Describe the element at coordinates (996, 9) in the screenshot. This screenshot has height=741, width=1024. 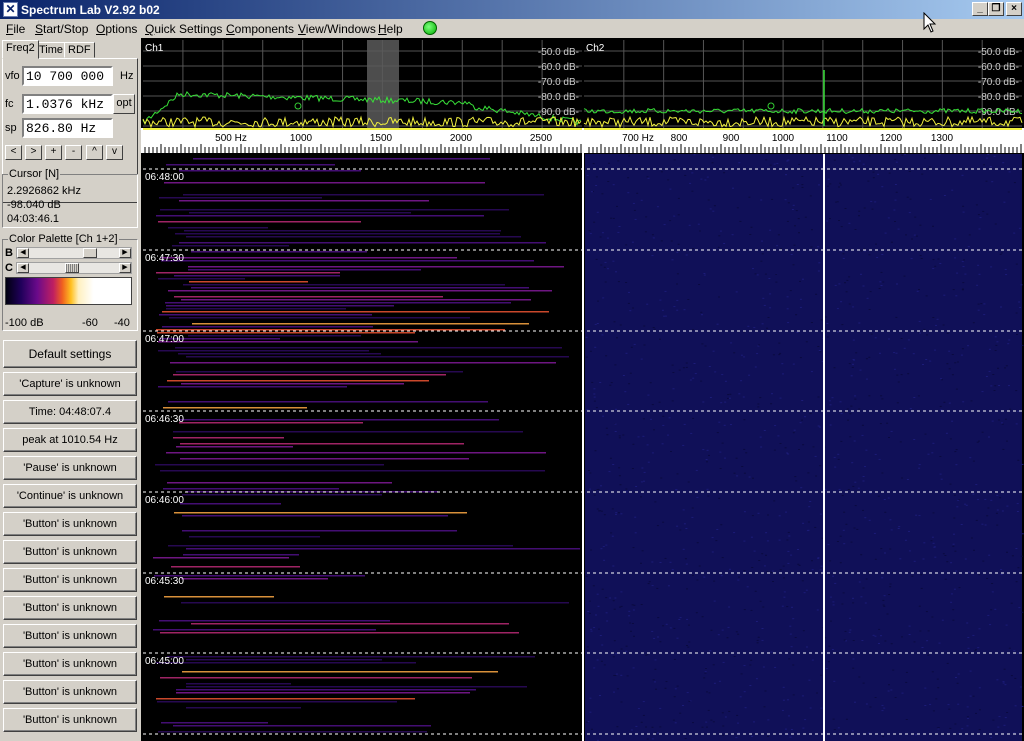
I see `maximize-button: ❐` at that location.